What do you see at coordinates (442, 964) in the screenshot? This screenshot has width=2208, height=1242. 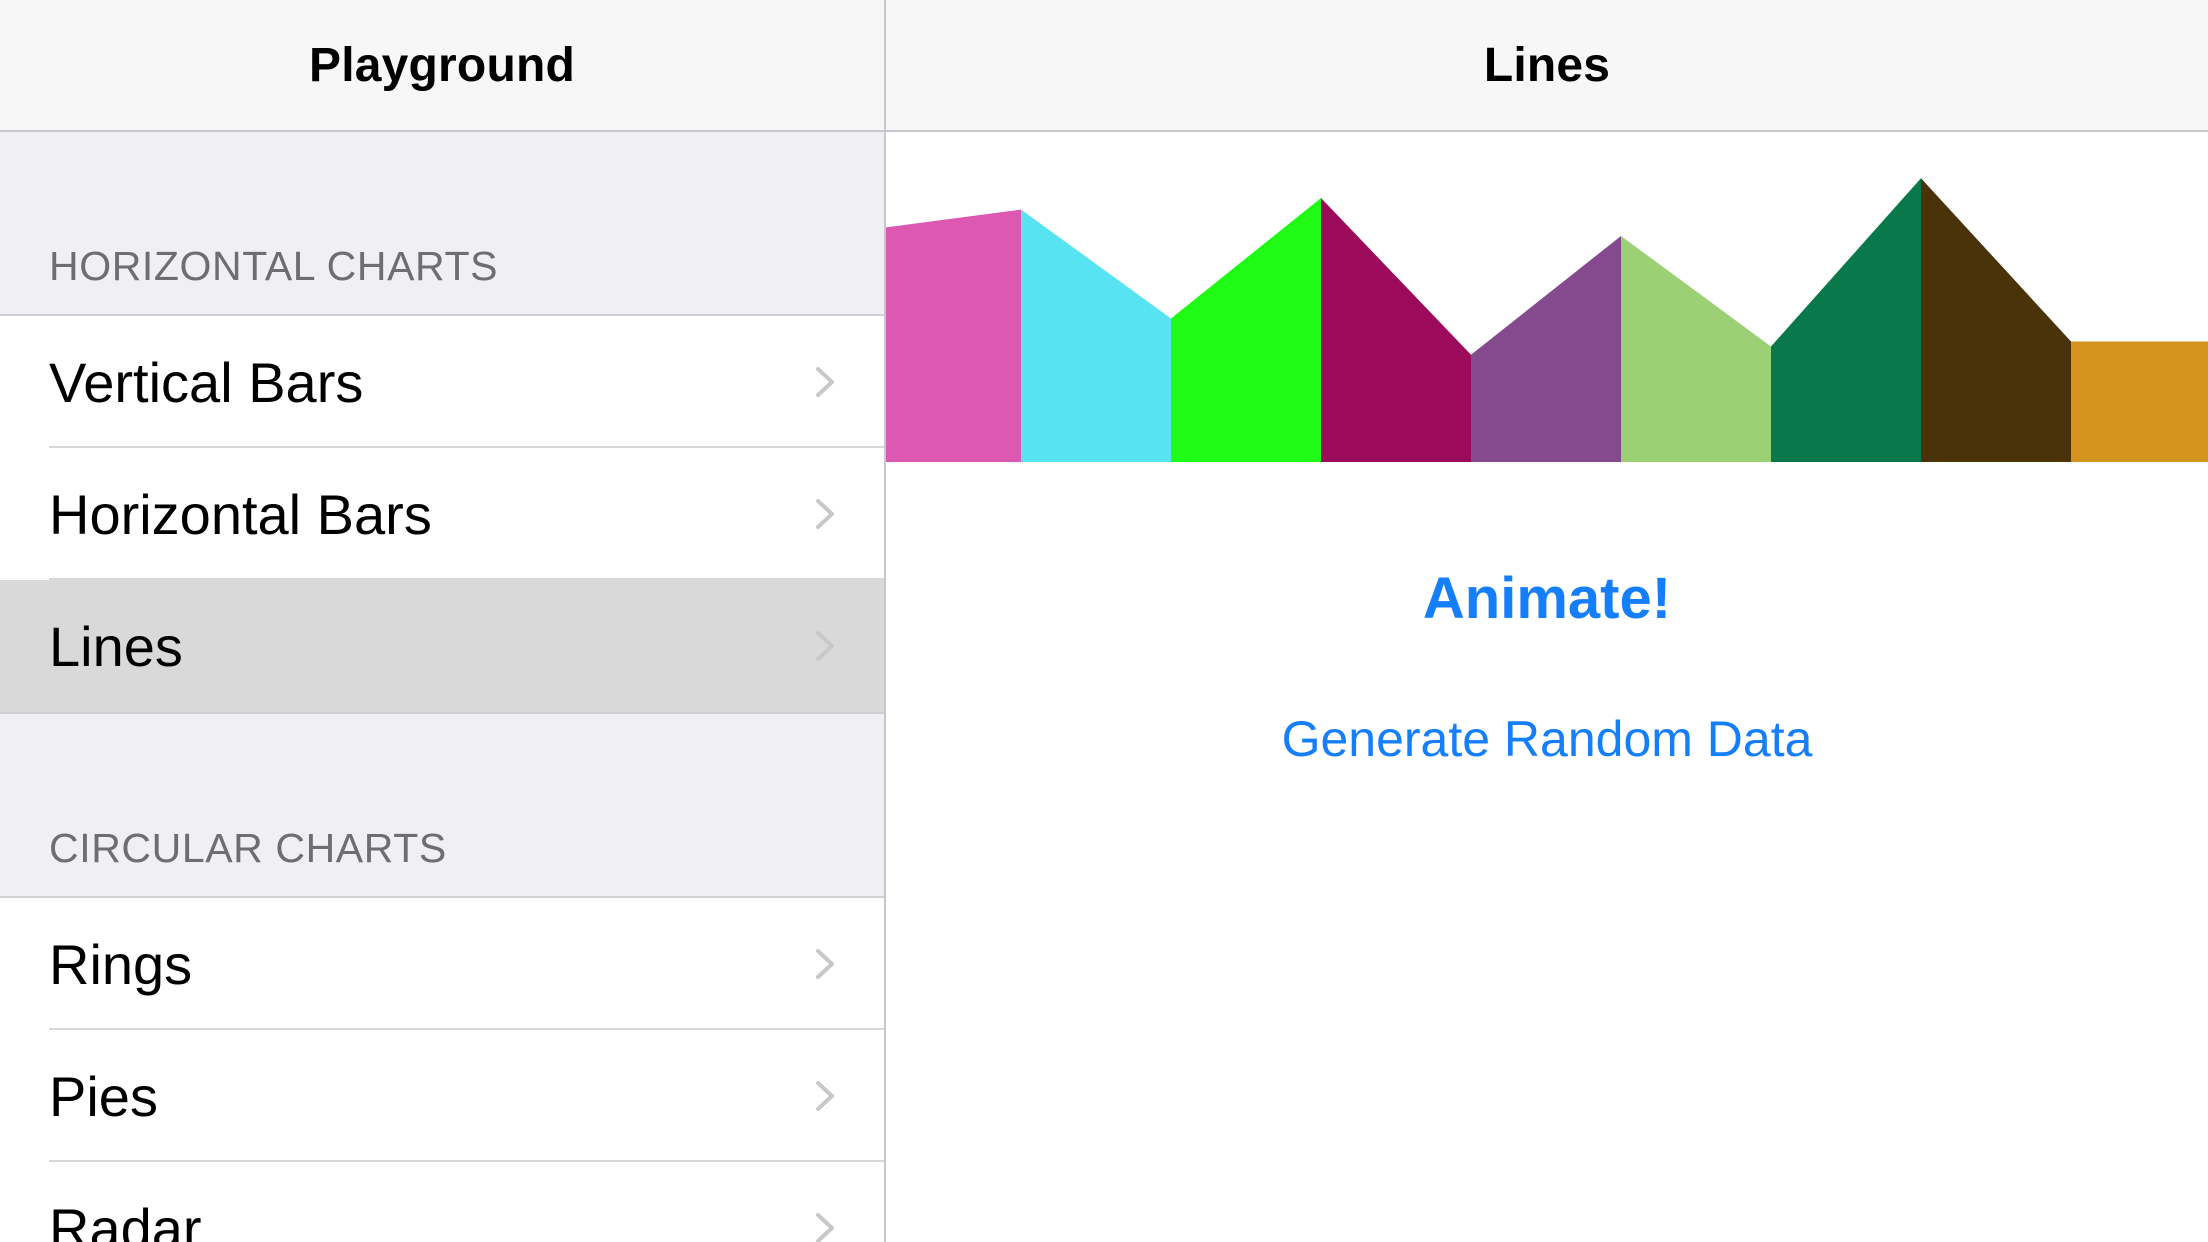 I see `menu-item-rings: Rings` at bounding box center [442, 964].